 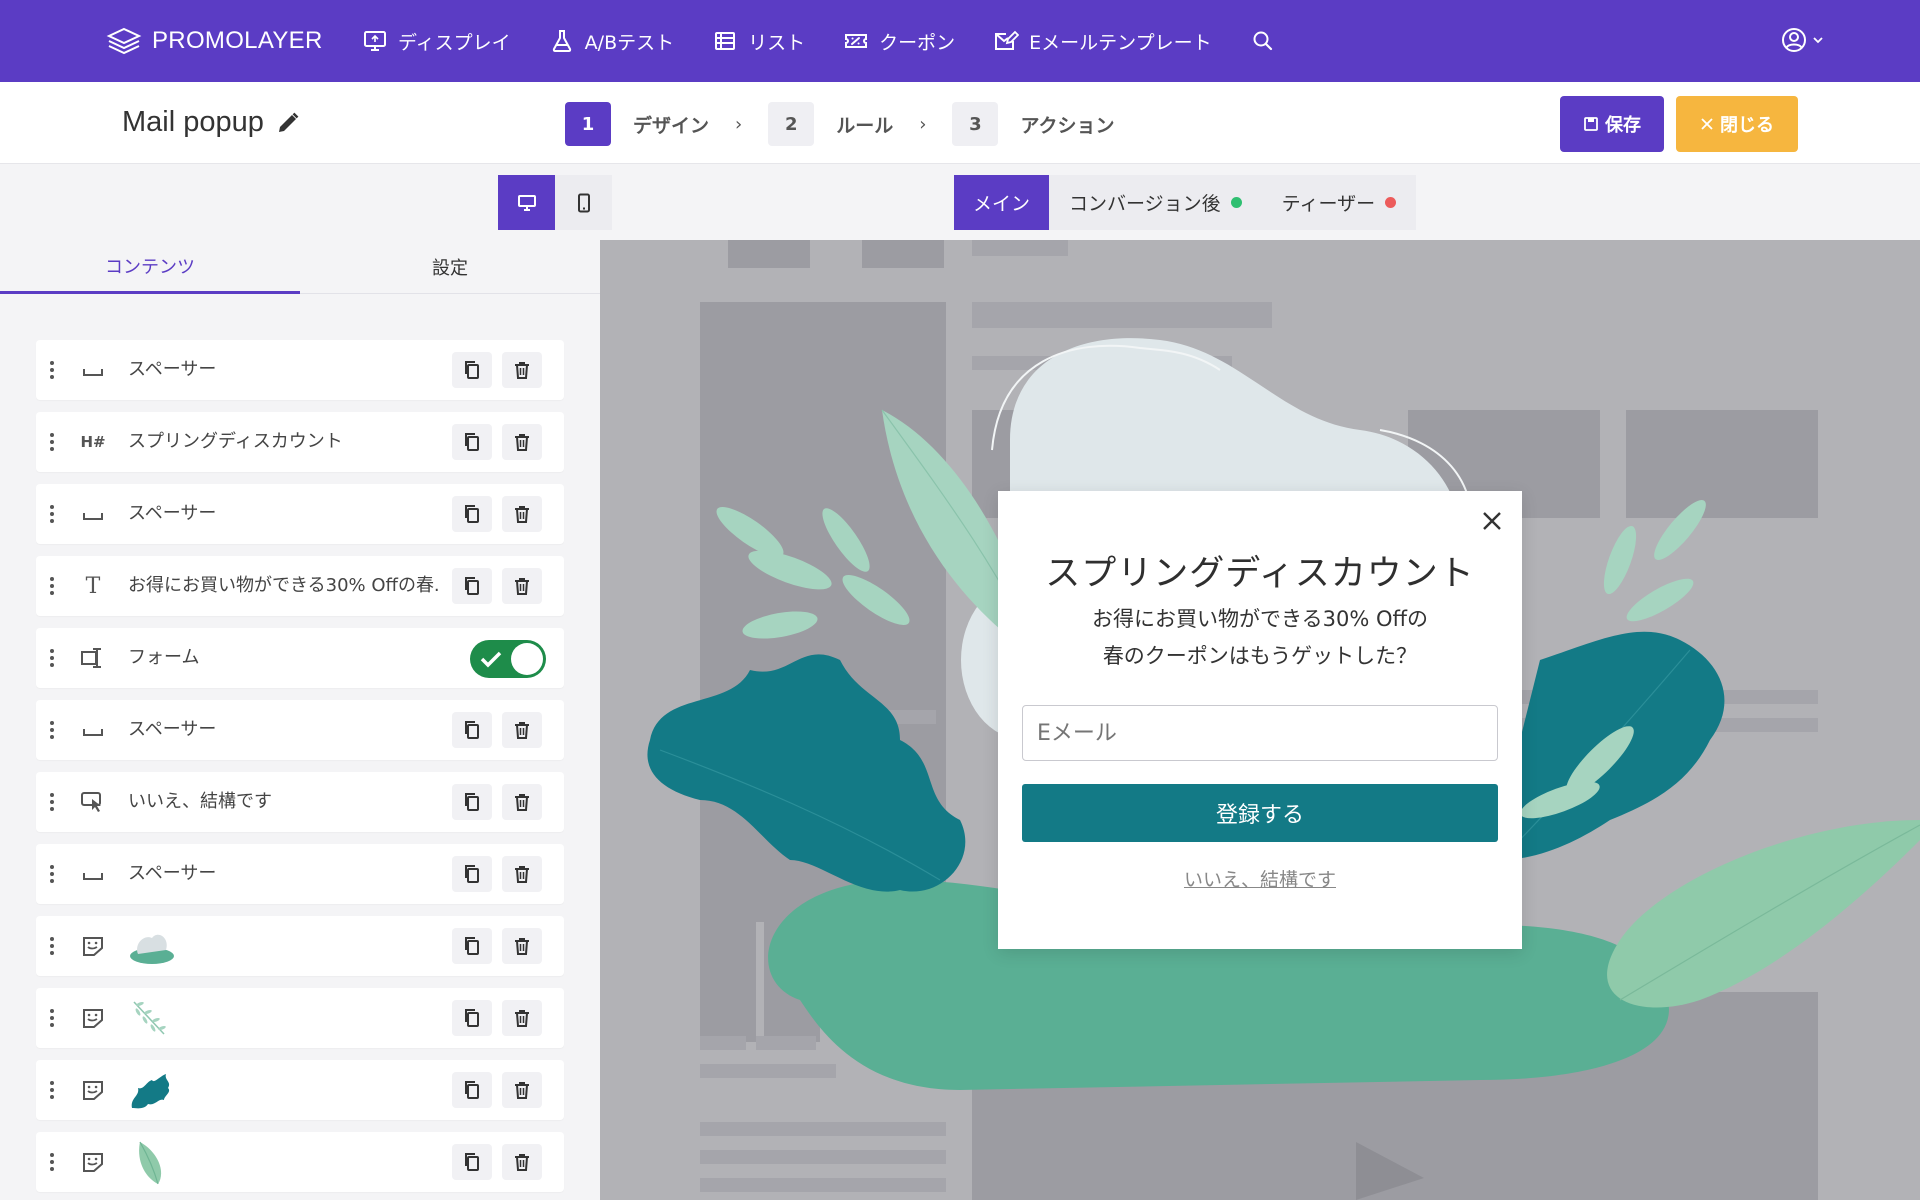 What do you see at coordinates (1260, 813) in the screenshot?
I see `subscribe-button: 登録する` at bounding box center [1260, 813].